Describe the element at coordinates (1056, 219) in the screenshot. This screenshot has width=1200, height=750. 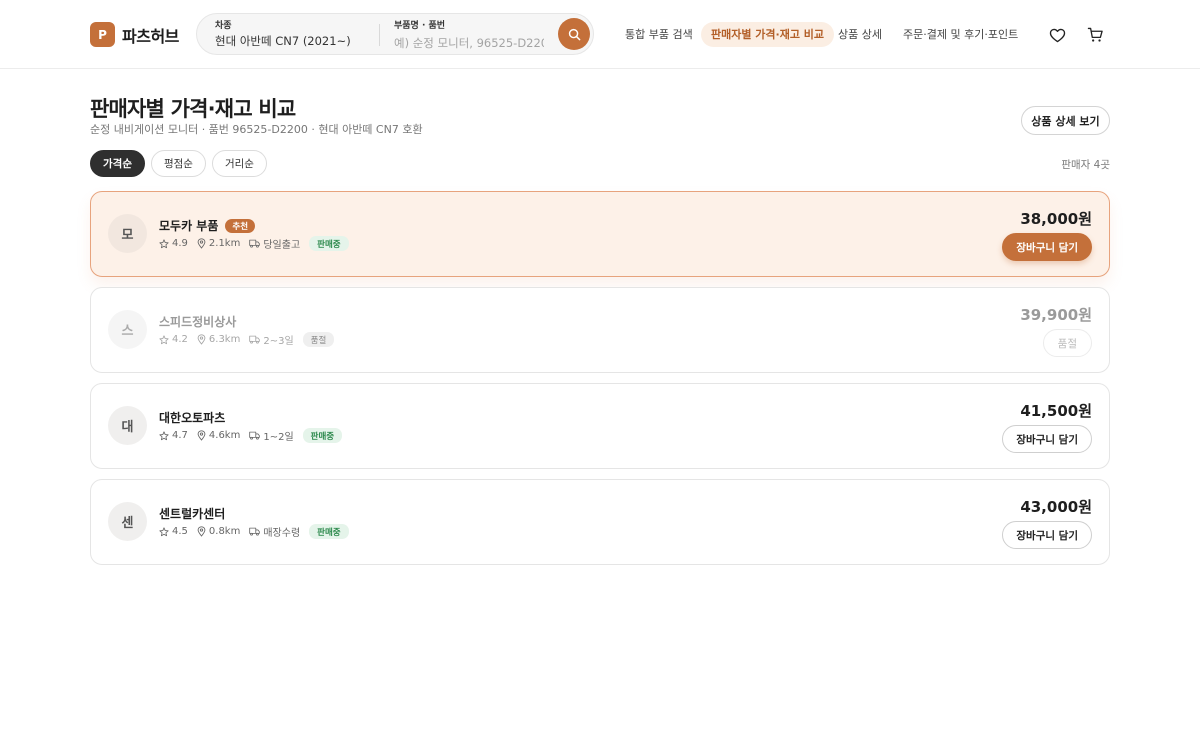
I see `seller-price: 38,000원` at that location.